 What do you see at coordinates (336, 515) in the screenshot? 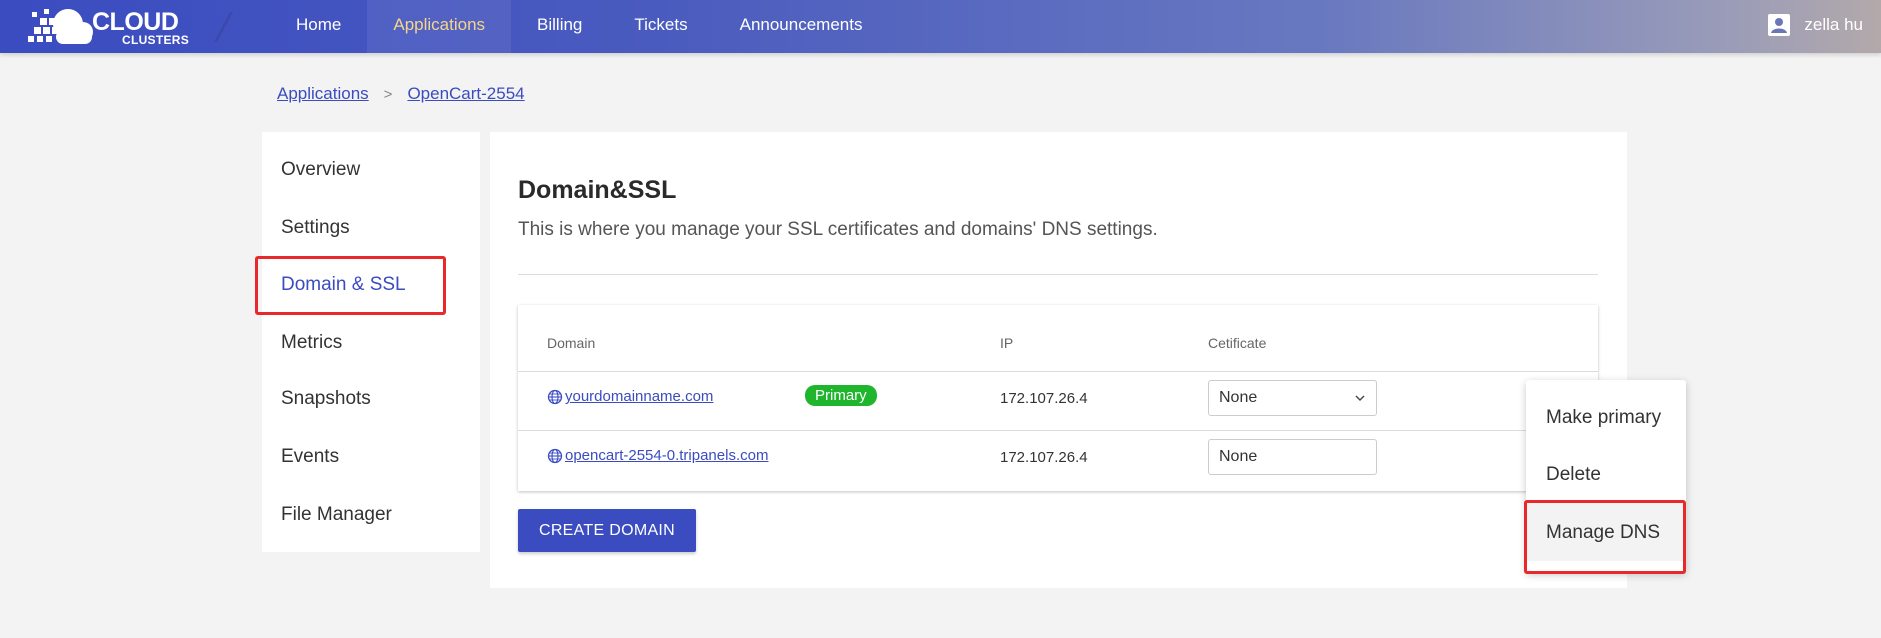
I see `sidebar-item-file-manager: File Manager` at bounding box center [336, 515].